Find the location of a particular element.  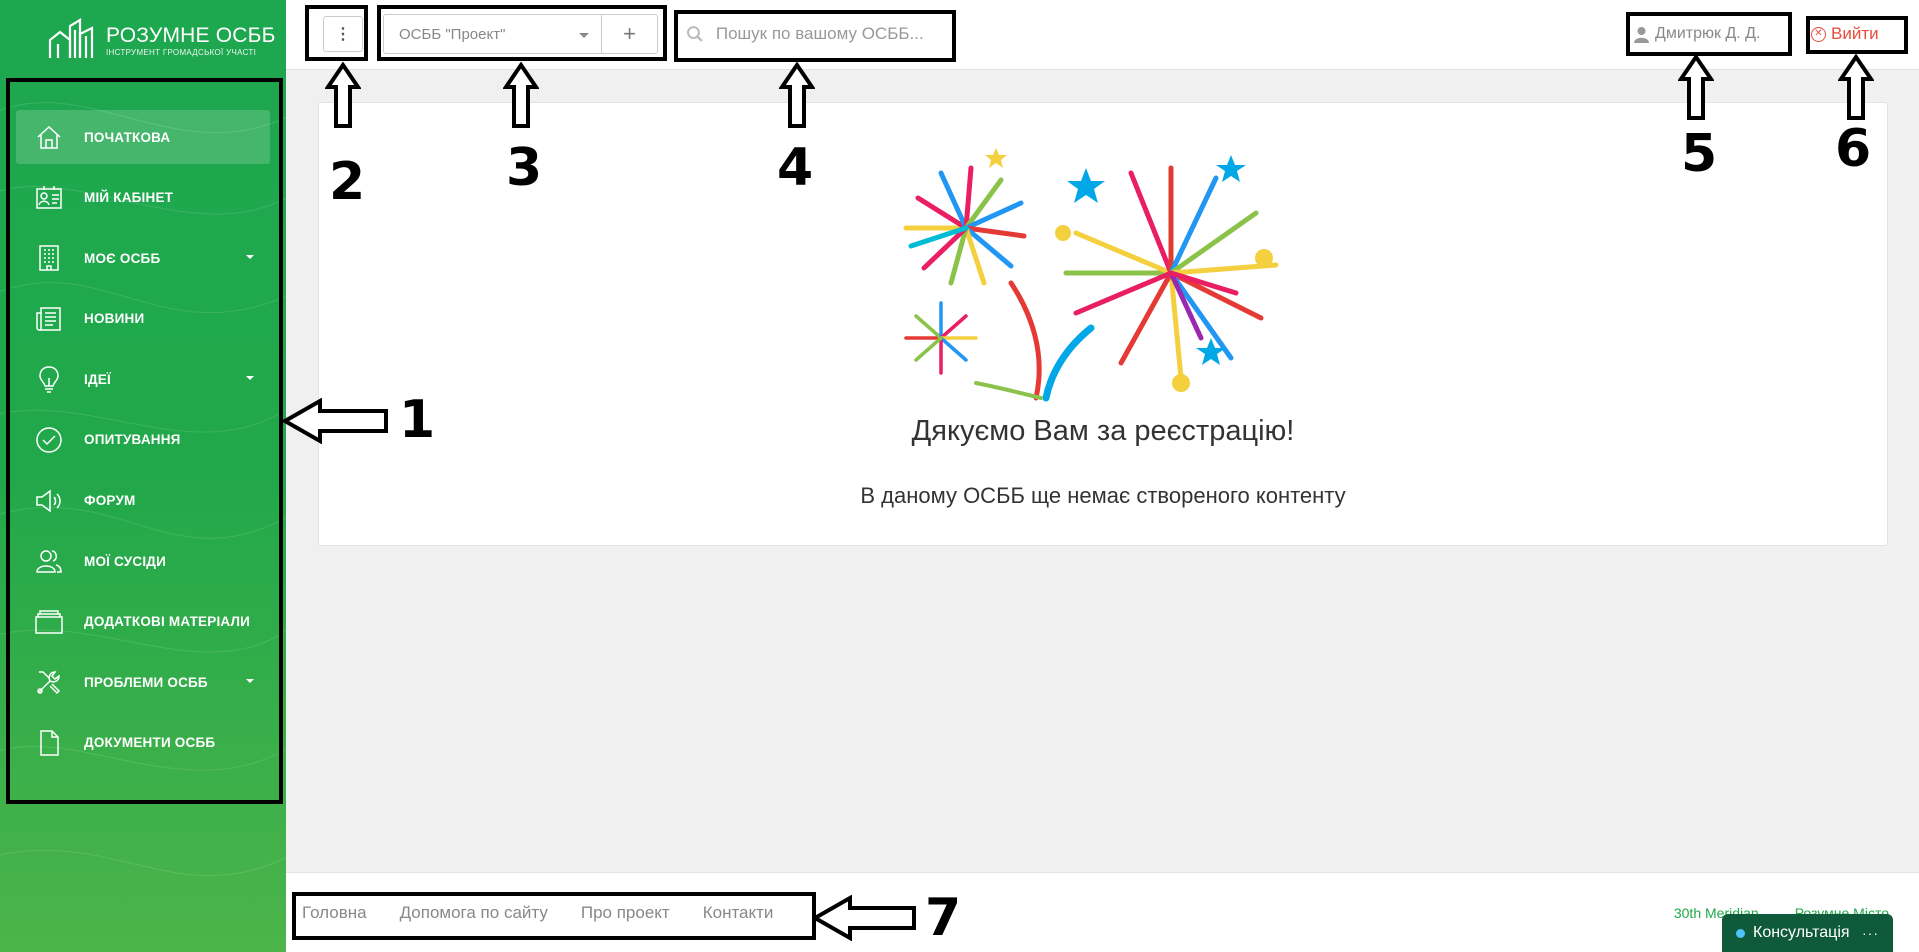

dropdown-caret-icon is located at coordinates (584, 35).